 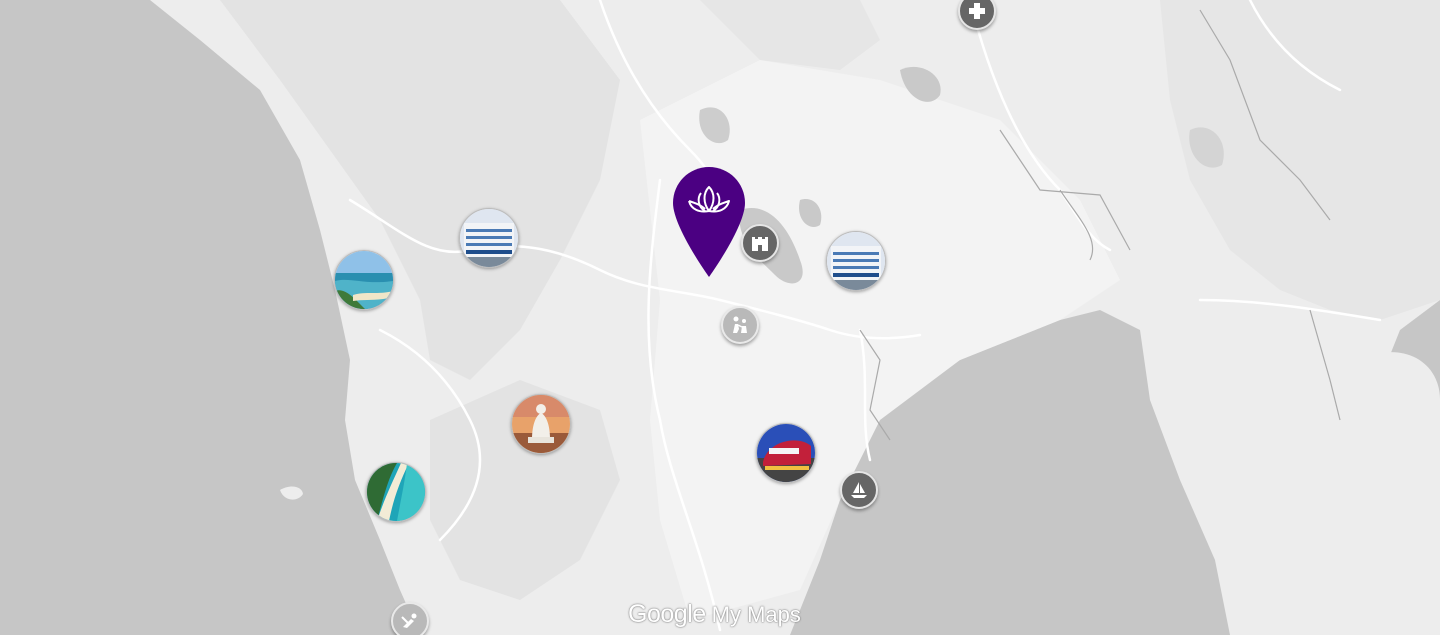 What do you see at coordinates (786, 453) in the screenshot?
I see `shopping-mall-photo-marker` at bounding box center [786, 453].